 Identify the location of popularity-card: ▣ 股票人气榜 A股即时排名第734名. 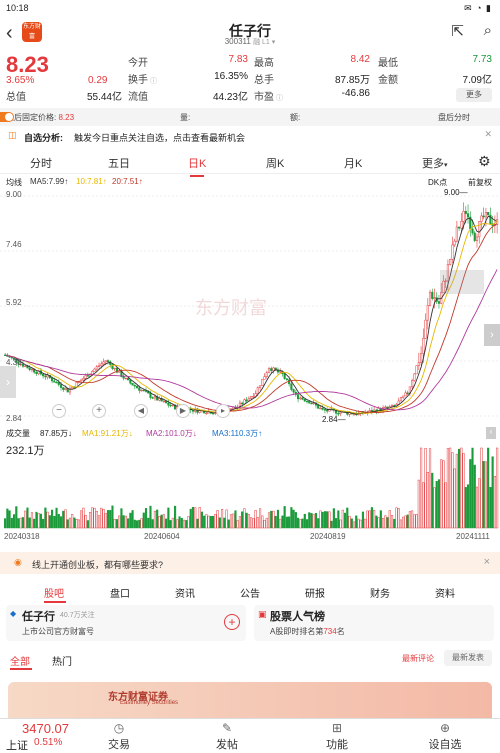
(374, 623).